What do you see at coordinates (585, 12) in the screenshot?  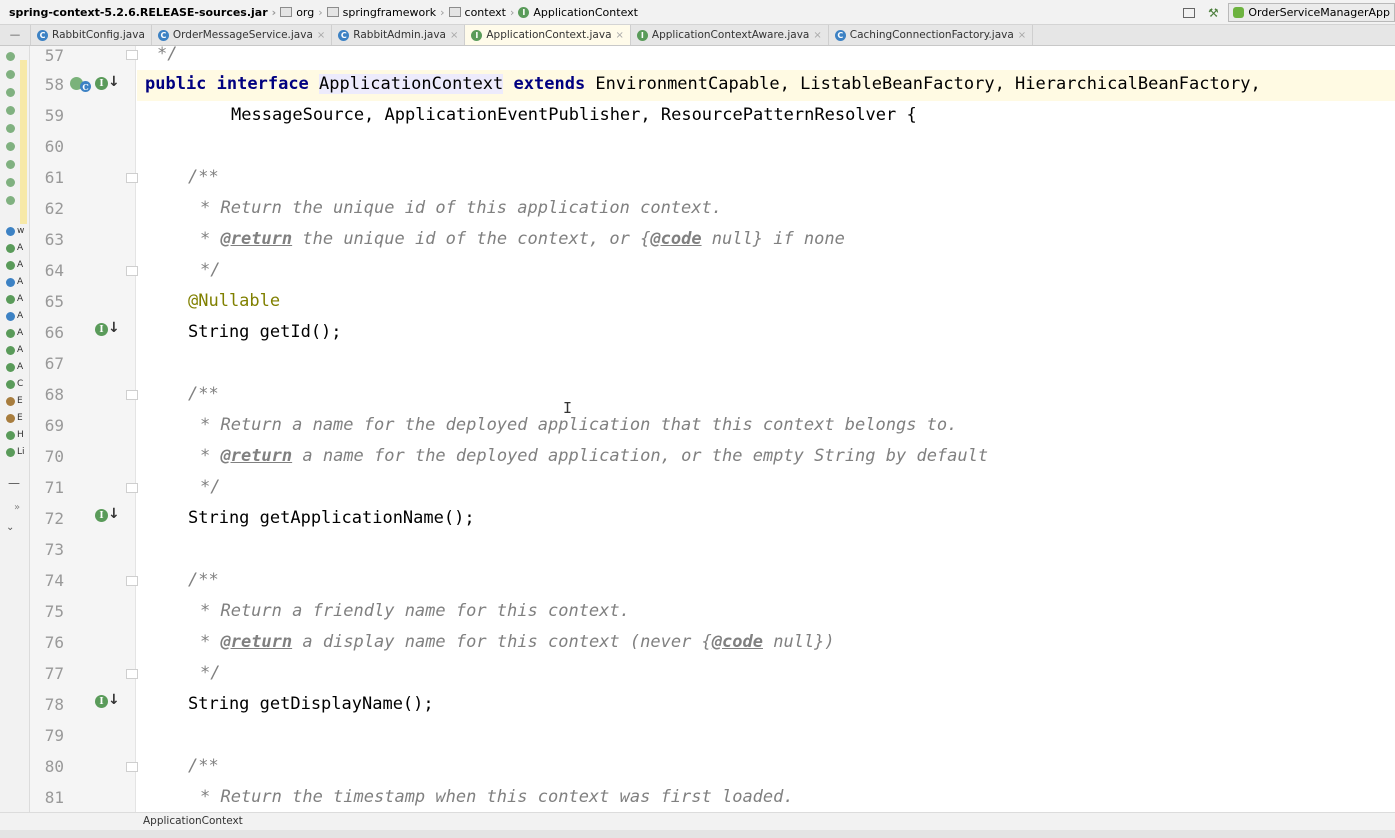 I see `breadcrumb-current-label: ApplicationContext` at bounding box center [585, 12].